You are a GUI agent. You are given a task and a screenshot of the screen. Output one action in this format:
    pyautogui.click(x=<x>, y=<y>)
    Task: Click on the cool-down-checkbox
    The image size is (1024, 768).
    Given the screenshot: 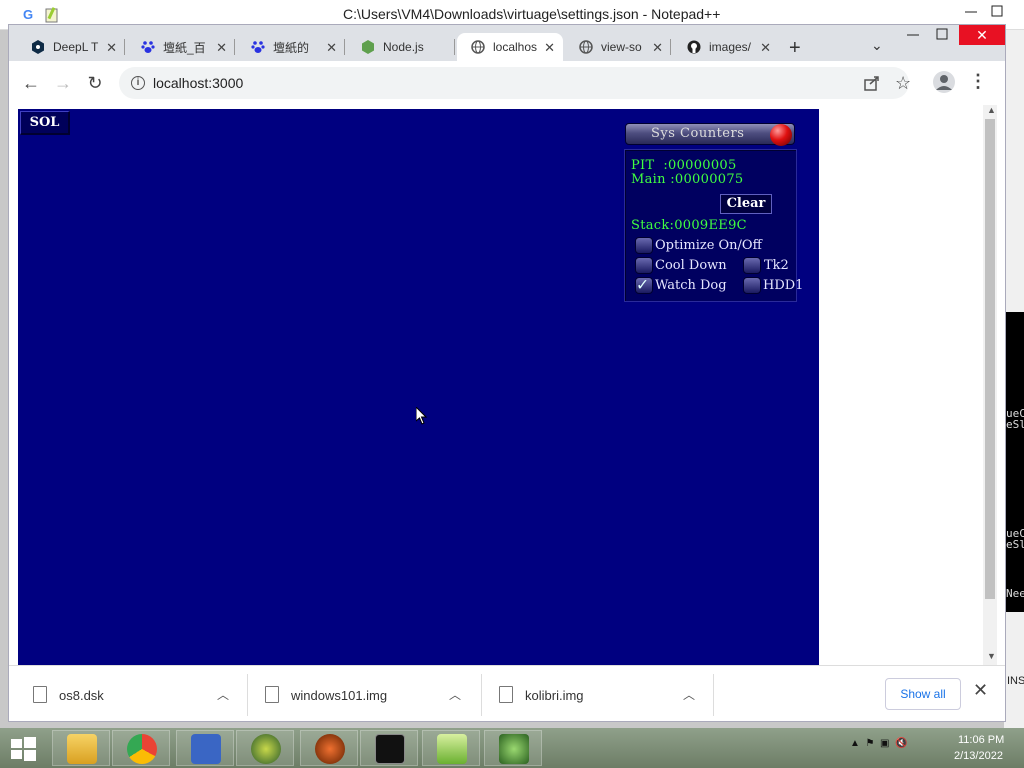 What is the action you would take?
    pyautogui.click(x=644, y=265)
    